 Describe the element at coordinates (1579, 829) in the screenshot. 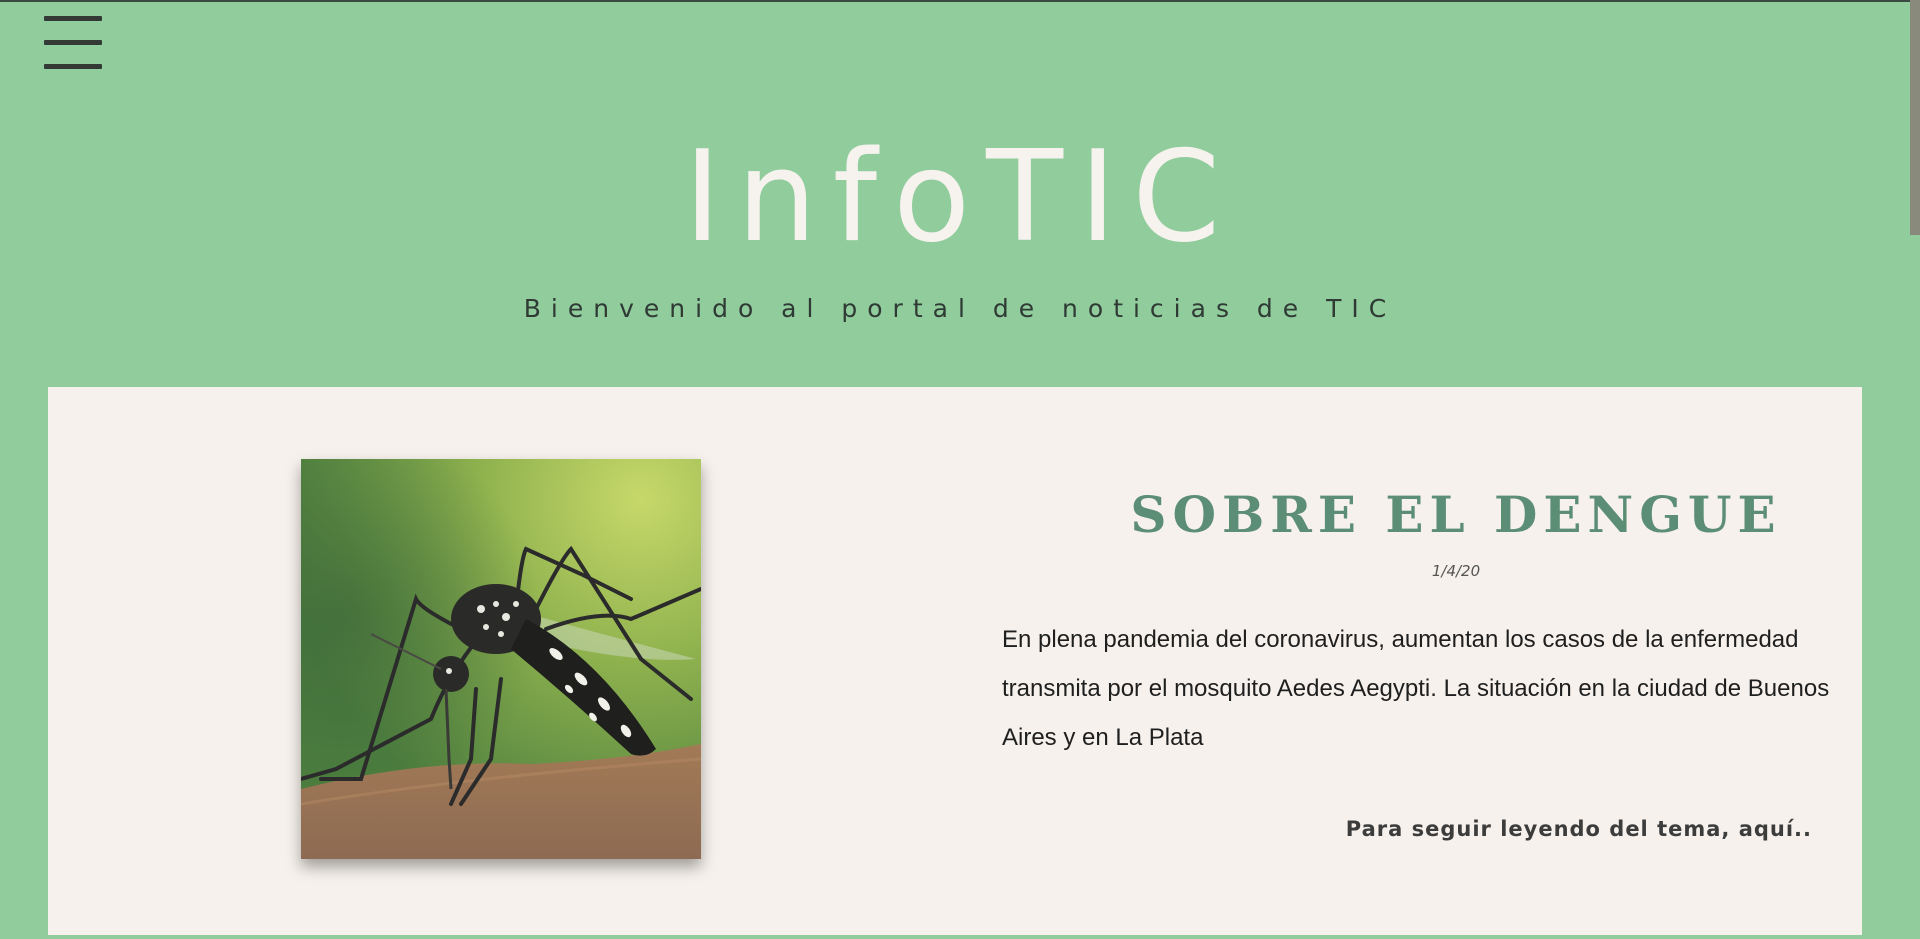

I see `read-more-link: Para seguir leyendo del tema, aquí..` at that location.